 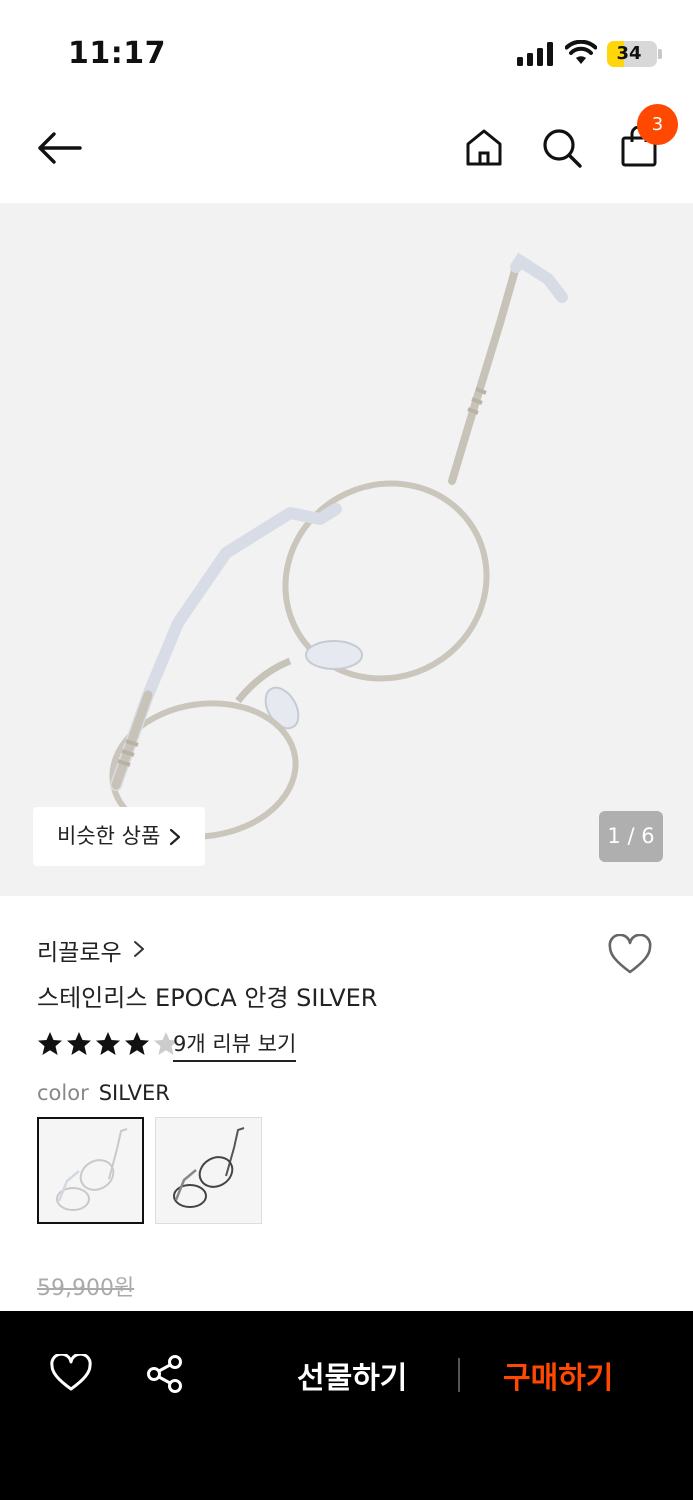 I want to click on gift-button: 선물하기, so click(x=352, y=1375).